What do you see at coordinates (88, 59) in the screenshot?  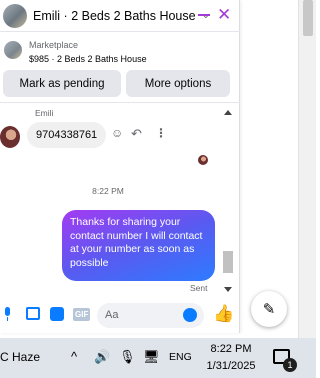 I see `listing-info: $985 · 2 Beds 2 Baths House` at bounding box center [88, 59].